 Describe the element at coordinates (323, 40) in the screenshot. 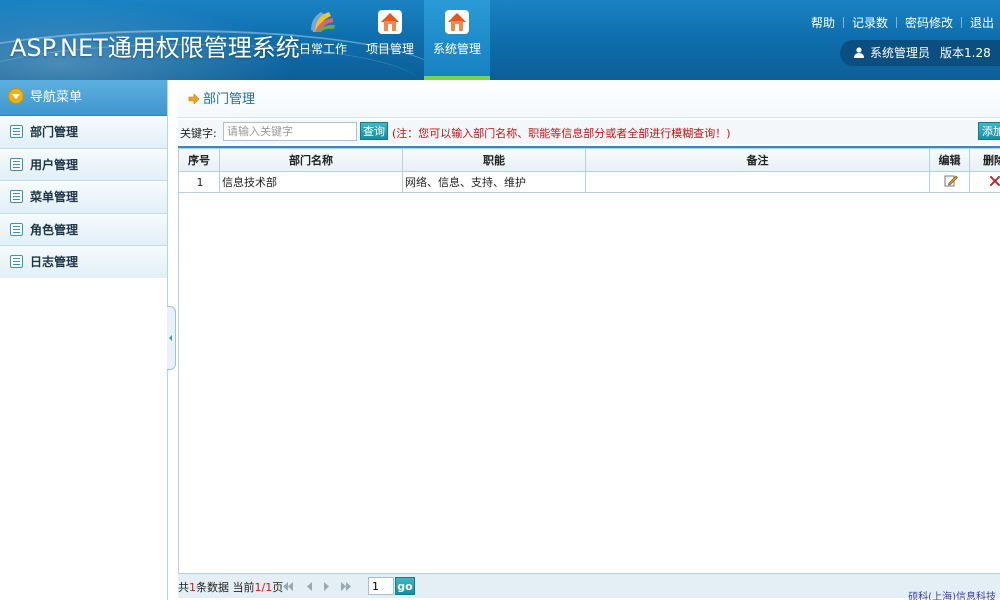

I see `tab-daily-work: 日常工作` at that location.